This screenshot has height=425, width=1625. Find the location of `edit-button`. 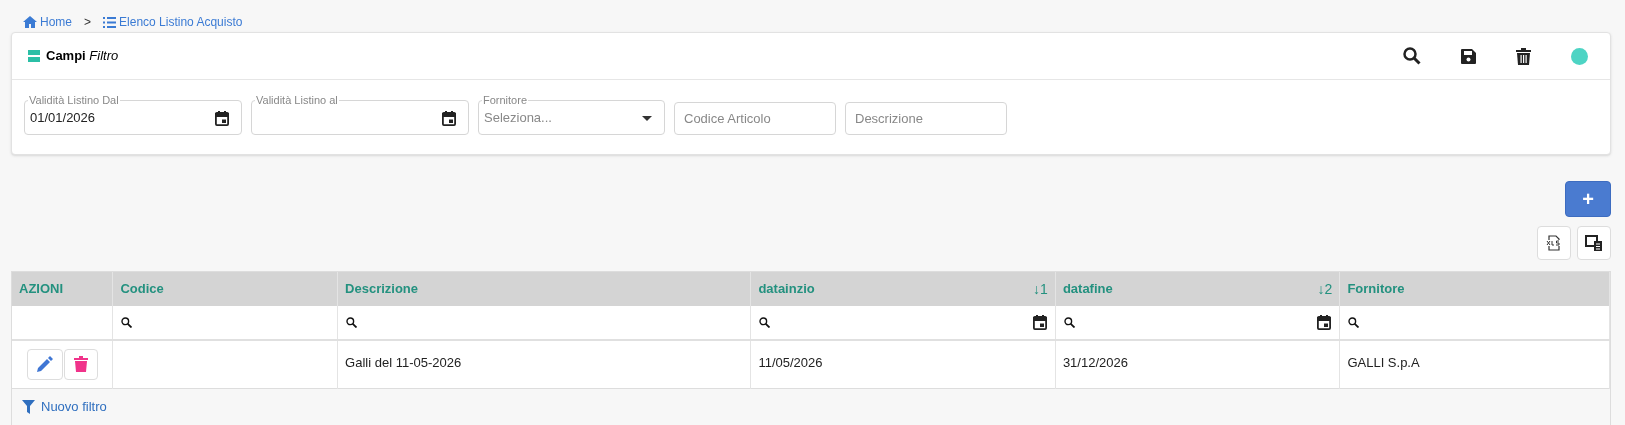

edit-button is located at coordinates (45, 364).